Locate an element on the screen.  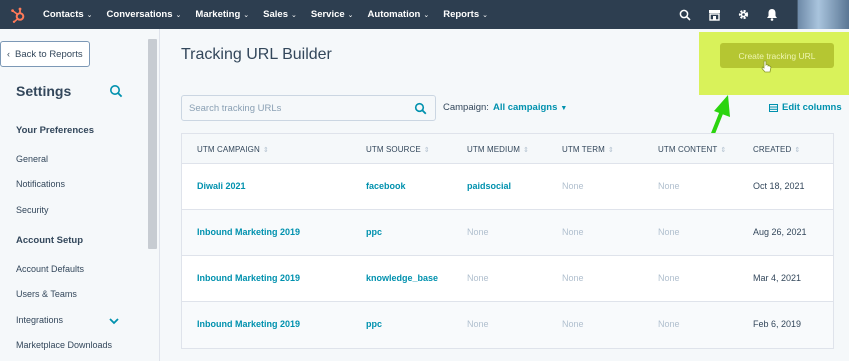
nav-conversations: Conversations ⌄ is located at coordinates (144, 14).